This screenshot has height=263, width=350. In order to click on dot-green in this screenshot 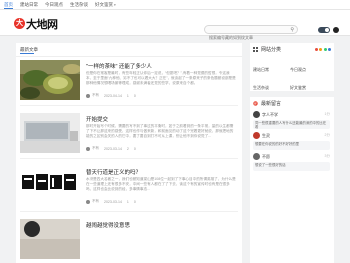, I will do `click(325, 49)`.